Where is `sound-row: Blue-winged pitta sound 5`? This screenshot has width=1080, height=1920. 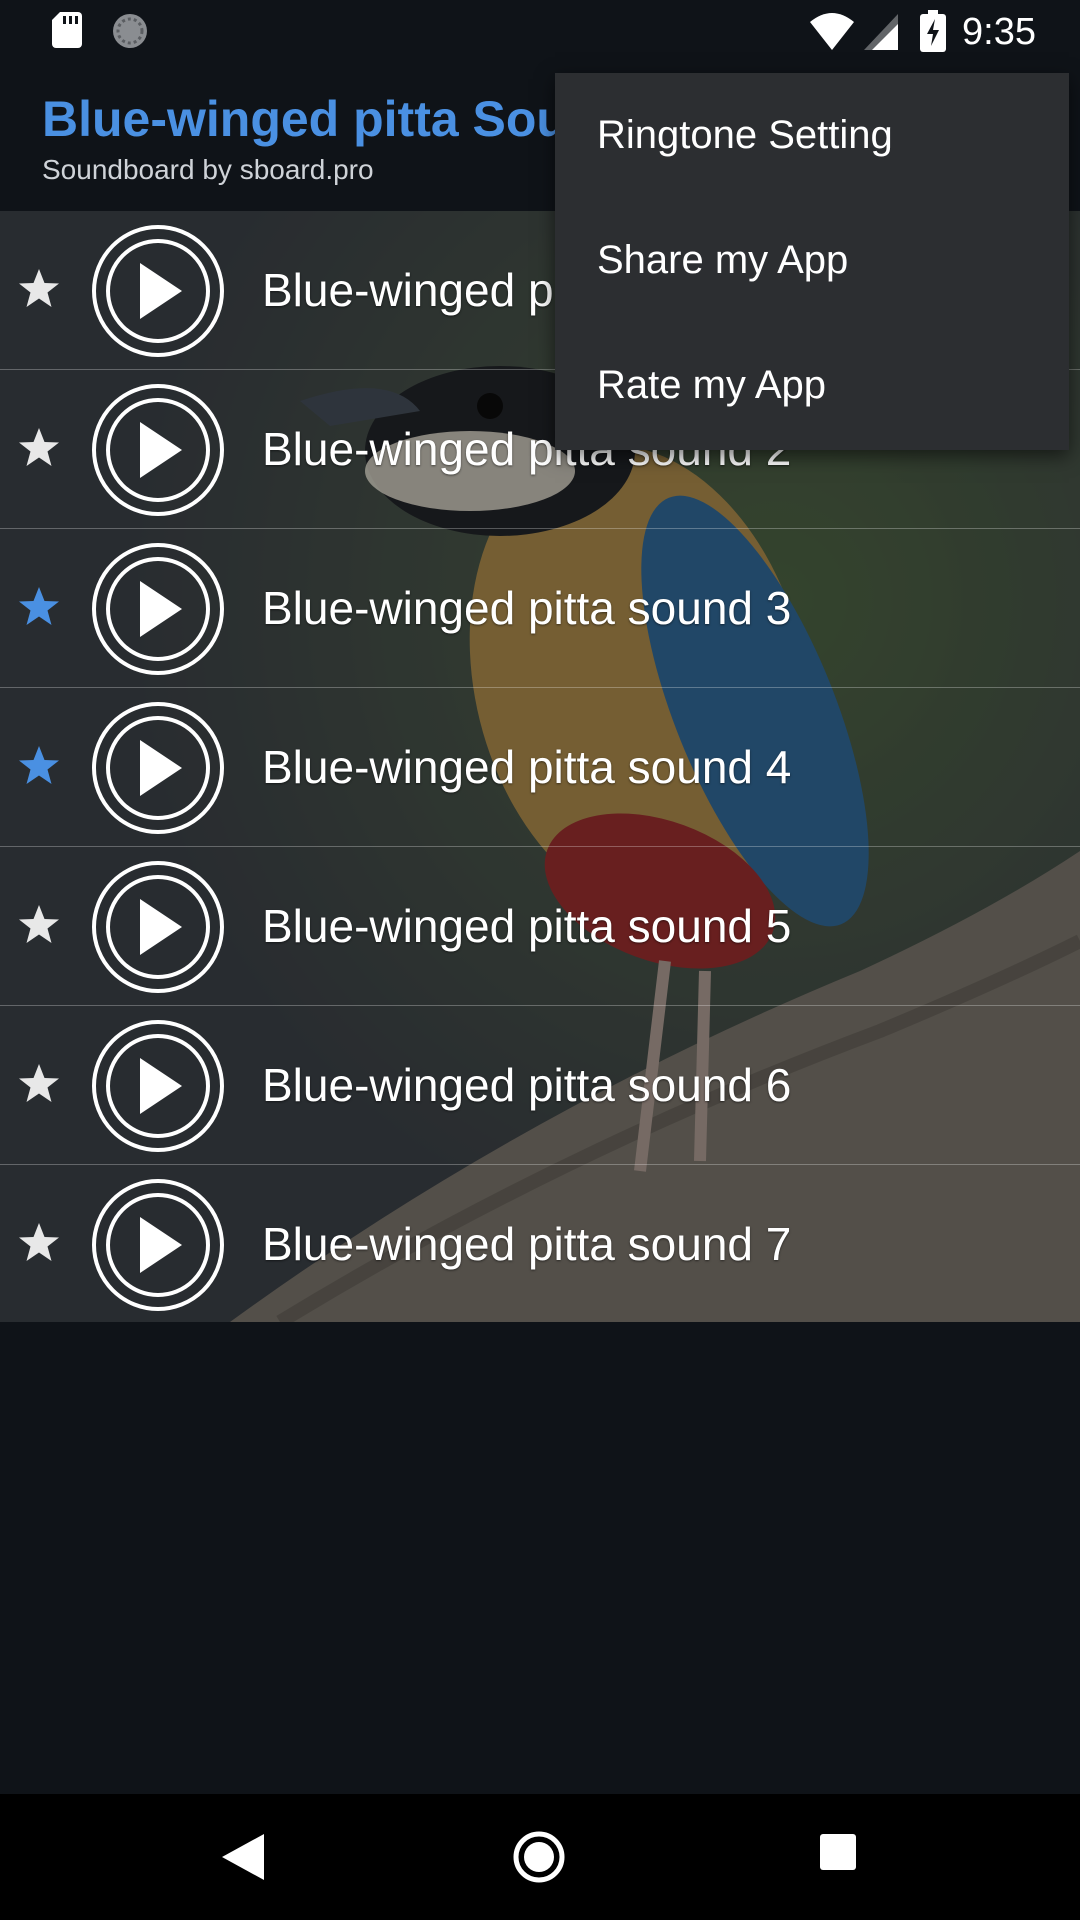 sound-row: Blue-winged pitta sound 5 is located at coordinates (540, 926).